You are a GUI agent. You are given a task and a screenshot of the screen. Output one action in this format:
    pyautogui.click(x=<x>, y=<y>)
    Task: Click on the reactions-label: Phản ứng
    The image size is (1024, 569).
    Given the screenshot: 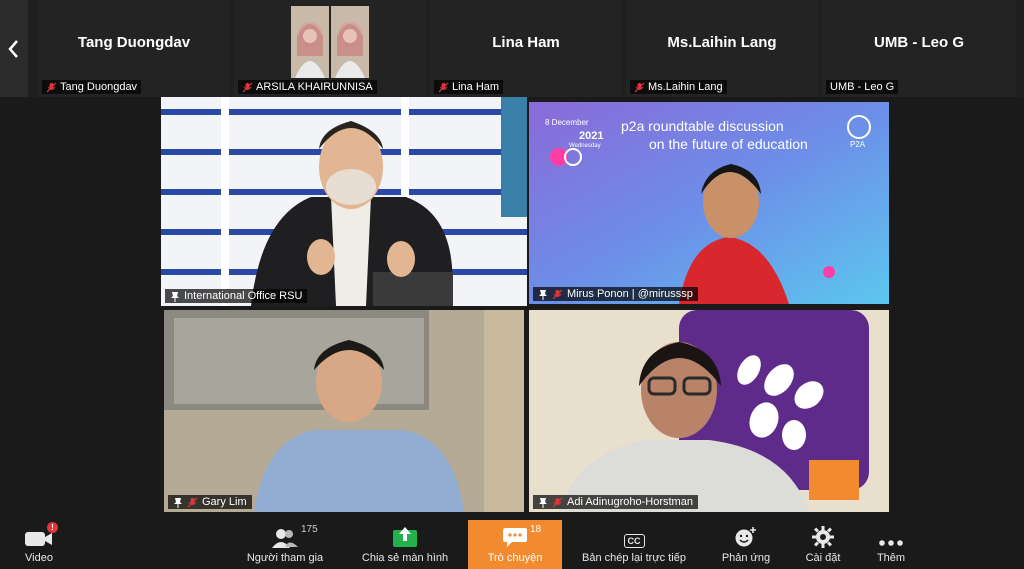 What is the action you would take?
    pyautogui.click(x=746, y=557)
    